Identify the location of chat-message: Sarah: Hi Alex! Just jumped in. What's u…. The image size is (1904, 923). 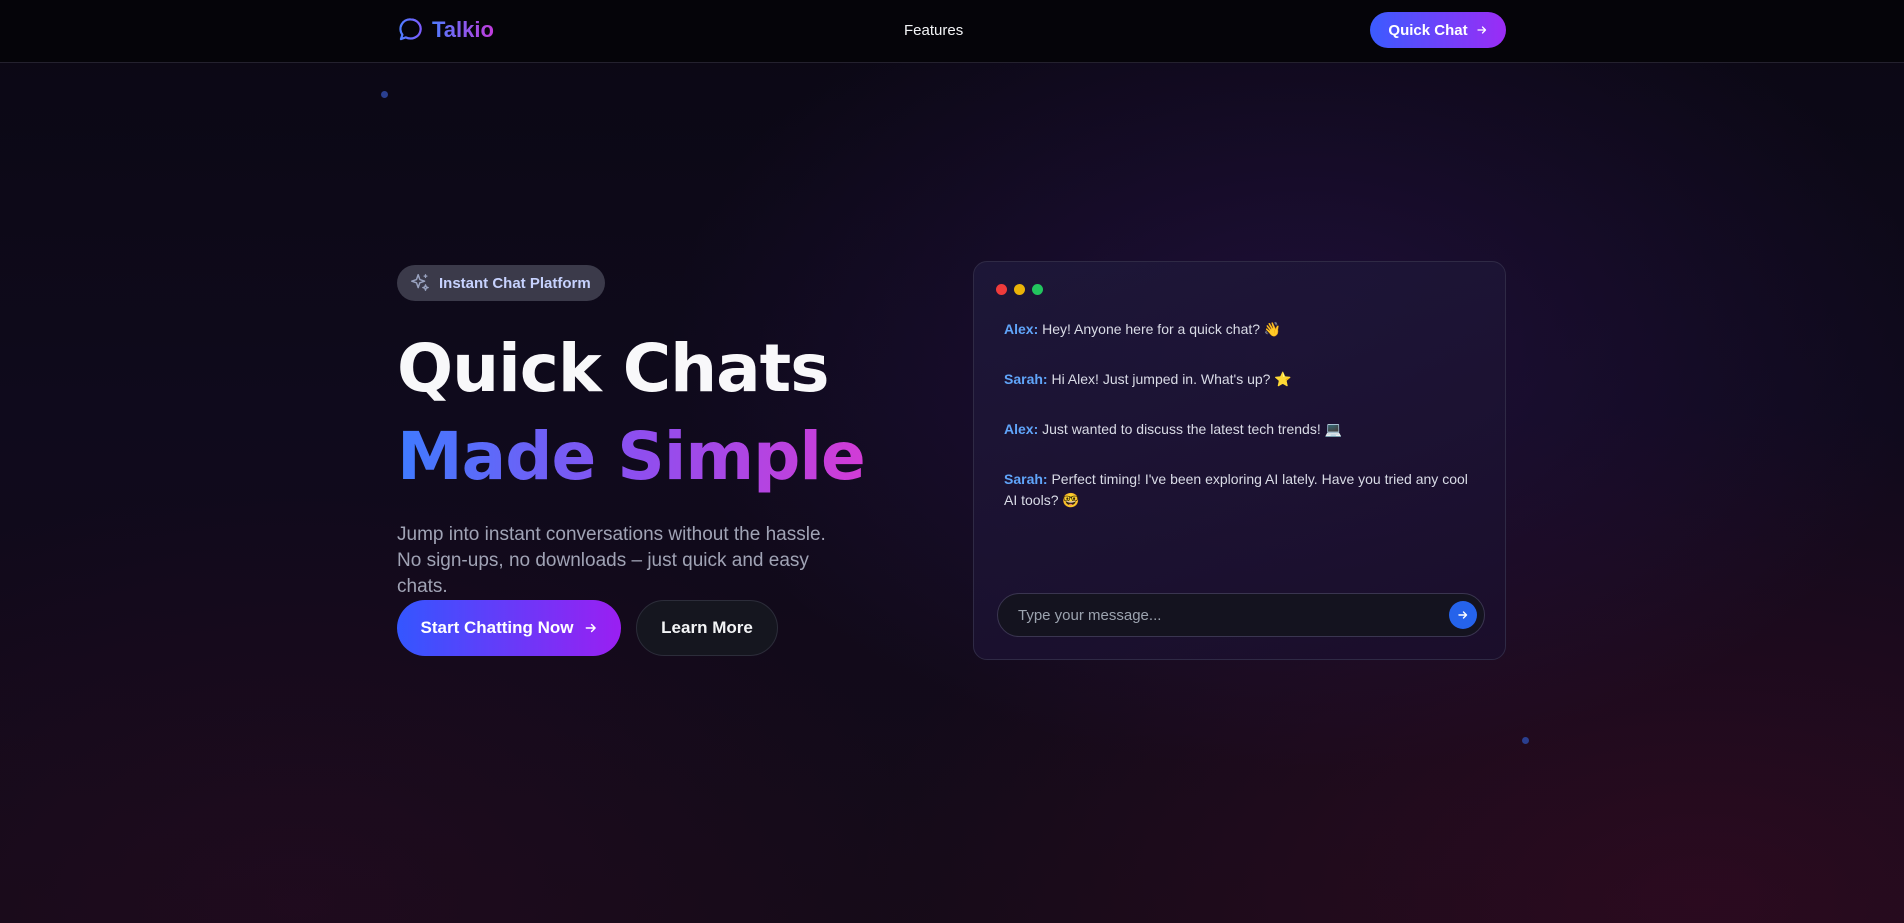
(1244, 379).